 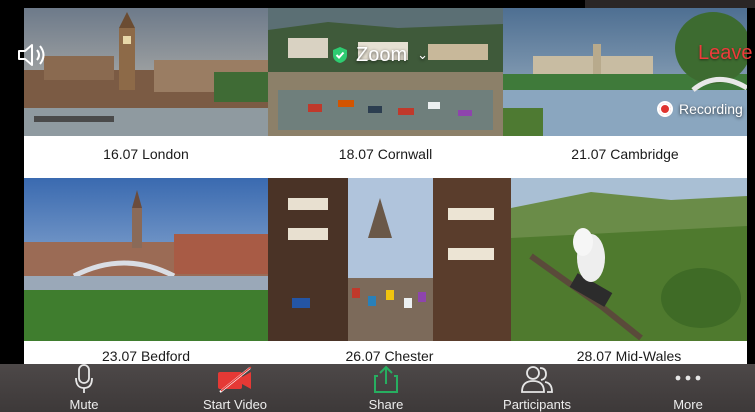 I want to click on chester-photo, so click(x=389, y=259).